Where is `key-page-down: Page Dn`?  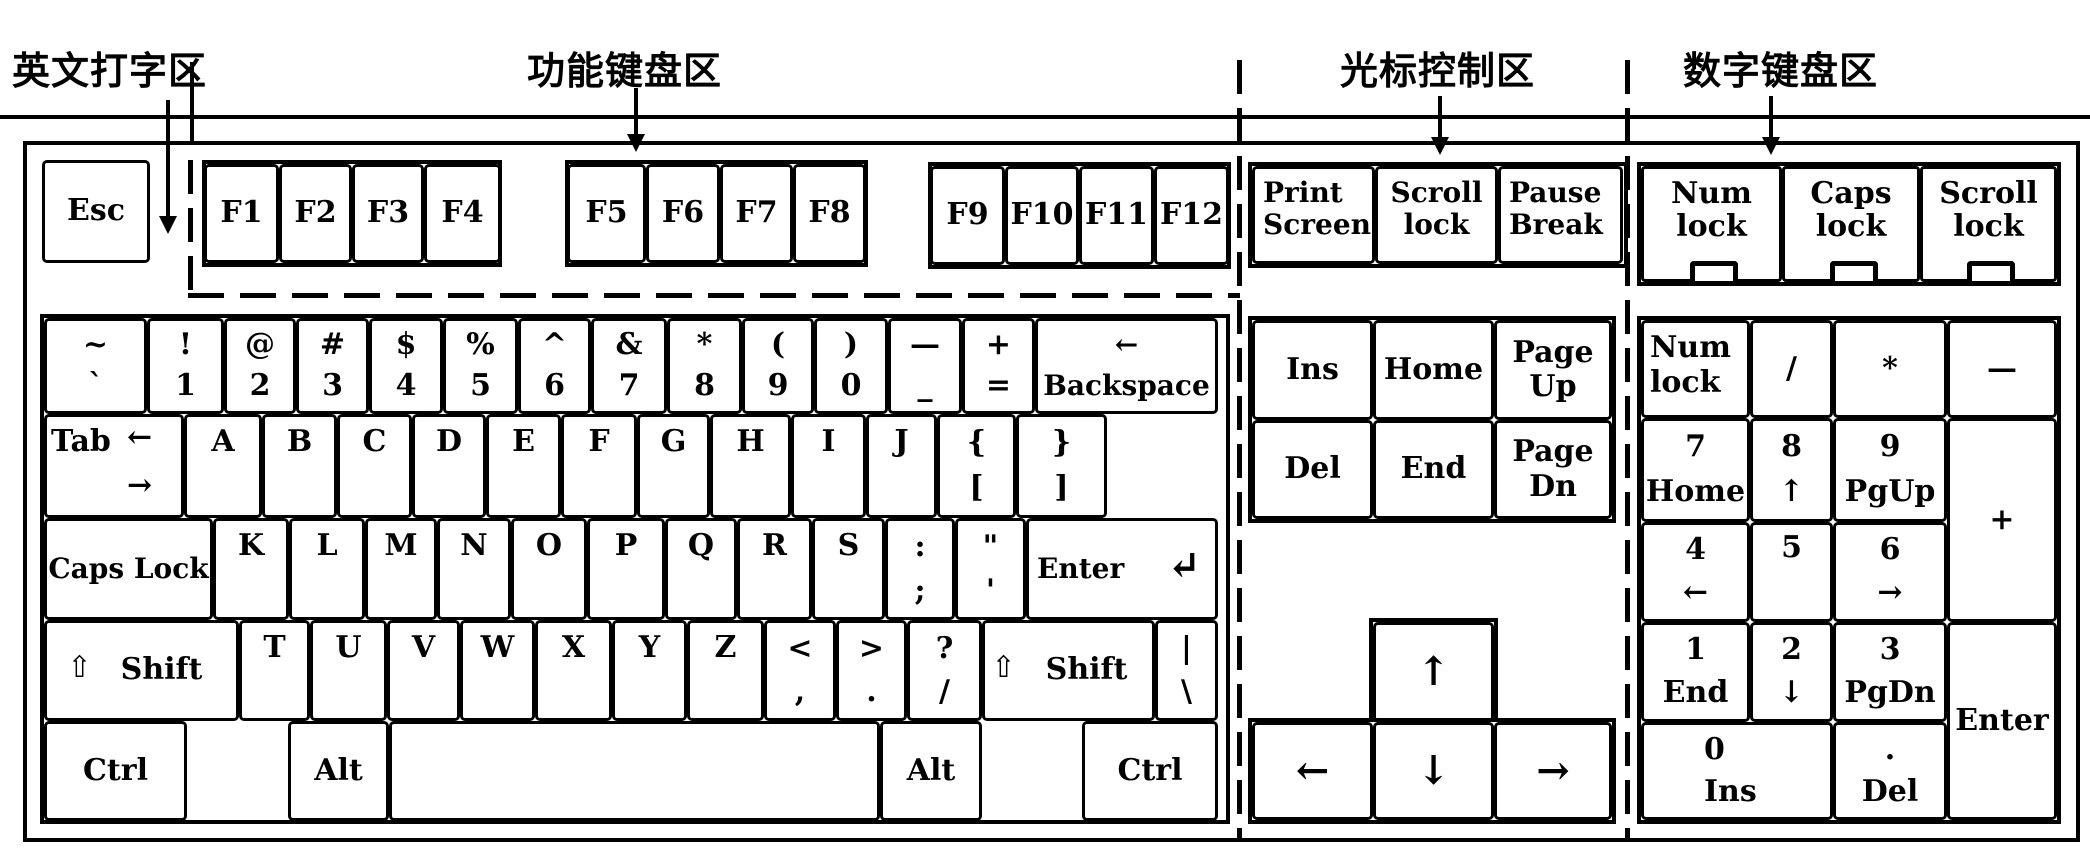
key-page-down: Page Dn is located at coordinates (1553, 469).